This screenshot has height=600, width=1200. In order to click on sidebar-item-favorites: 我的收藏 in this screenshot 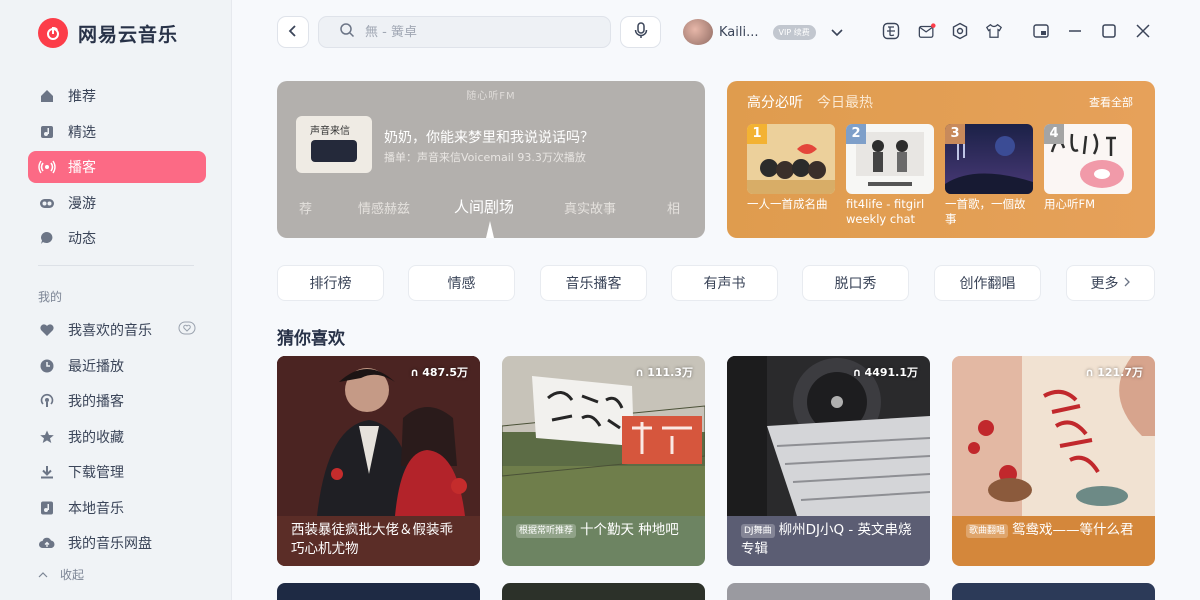, I will do `click(117, 437)`.